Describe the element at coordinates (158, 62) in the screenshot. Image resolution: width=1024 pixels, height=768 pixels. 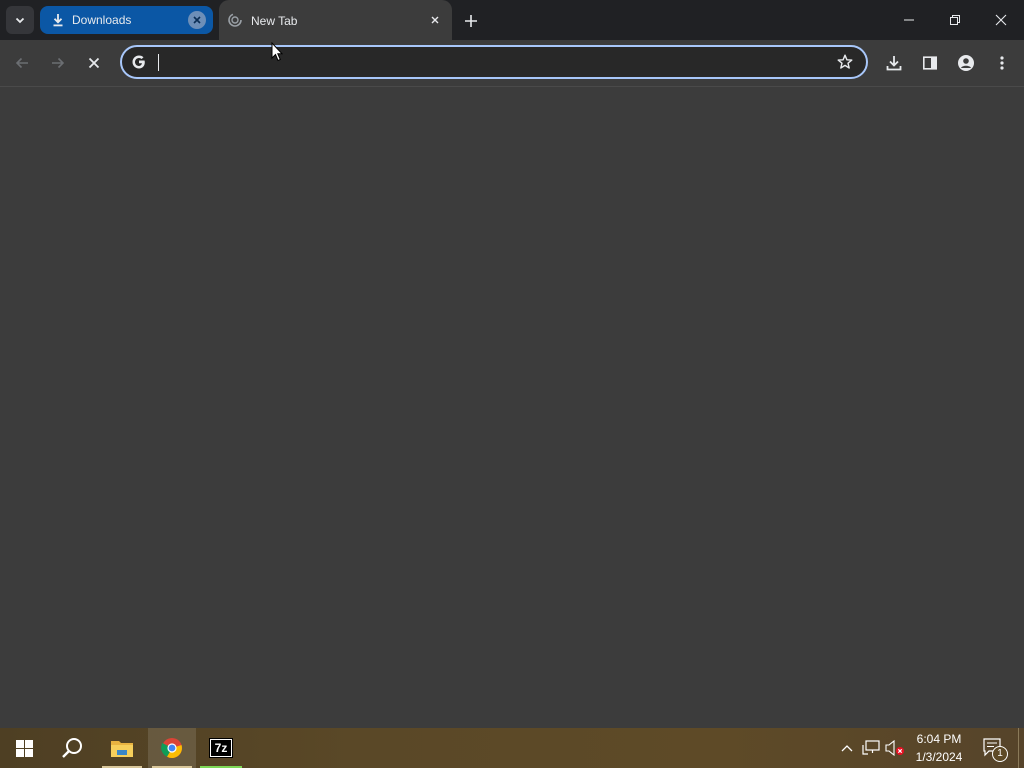
I see `text-caret` at that location.